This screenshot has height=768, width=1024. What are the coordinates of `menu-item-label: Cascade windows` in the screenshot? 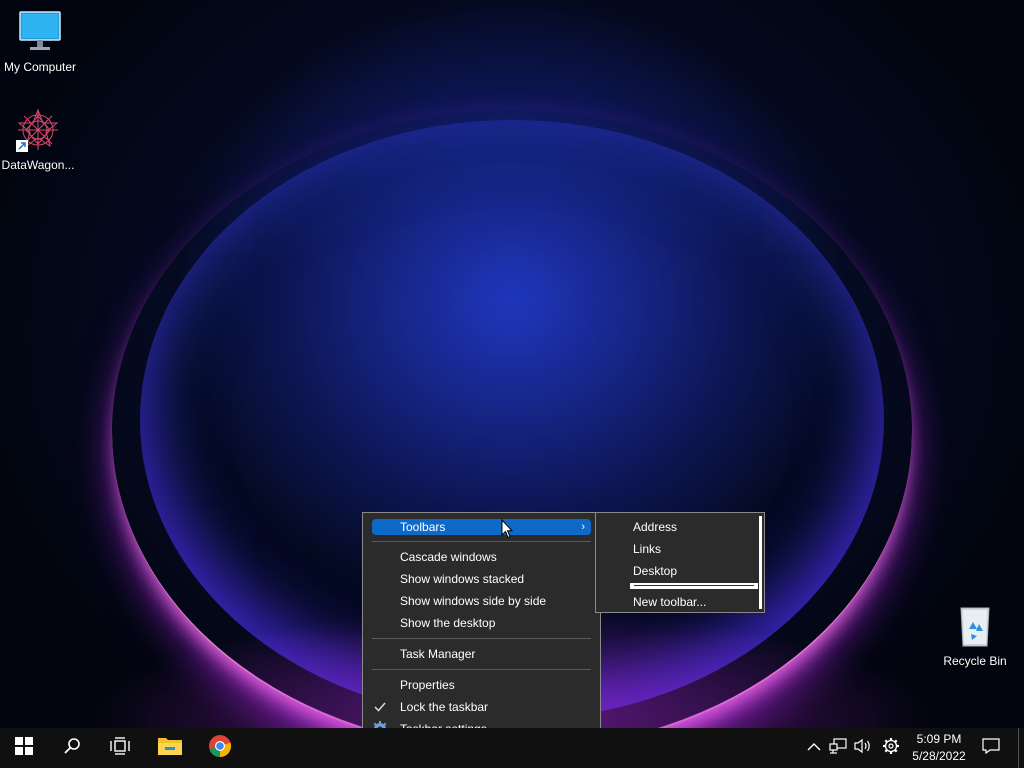 It's located at (448, 557).